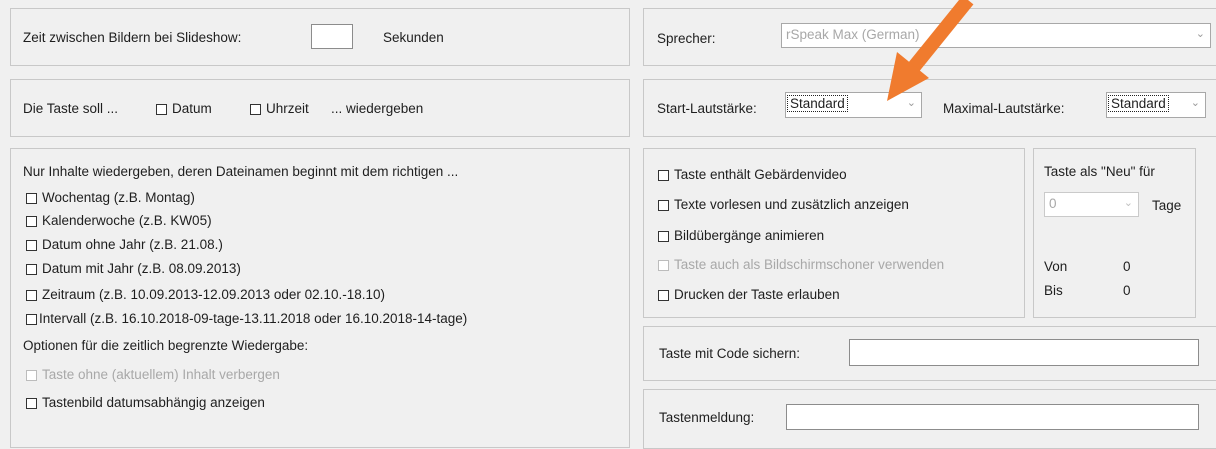  I want to click on message-label: Tastenmeldung:, so click(707, 417).